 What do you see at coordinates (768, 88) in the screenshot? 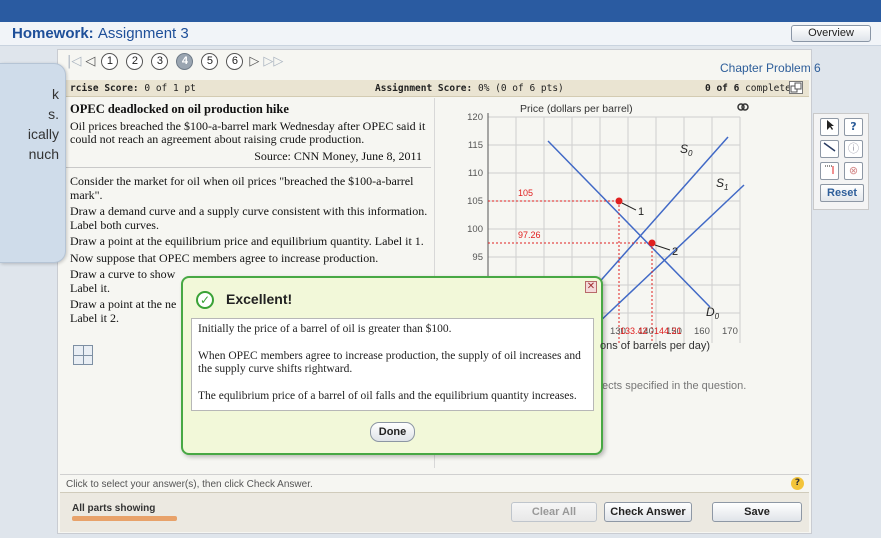
I see `complete-label: complete` at bounding box center [768, 88].